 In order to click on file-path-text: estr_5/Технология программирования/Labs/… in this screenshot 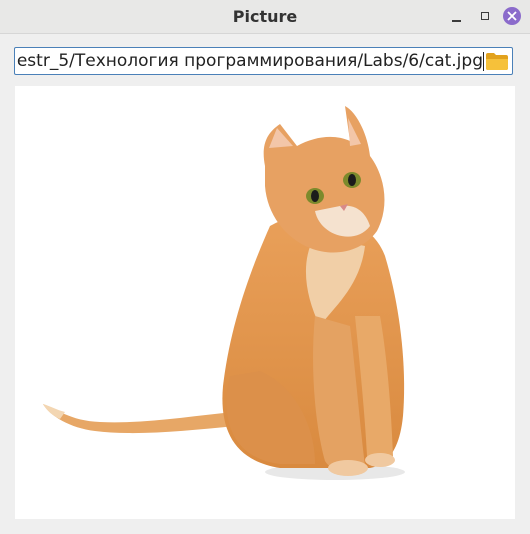, I will do `click(249, 61)`.